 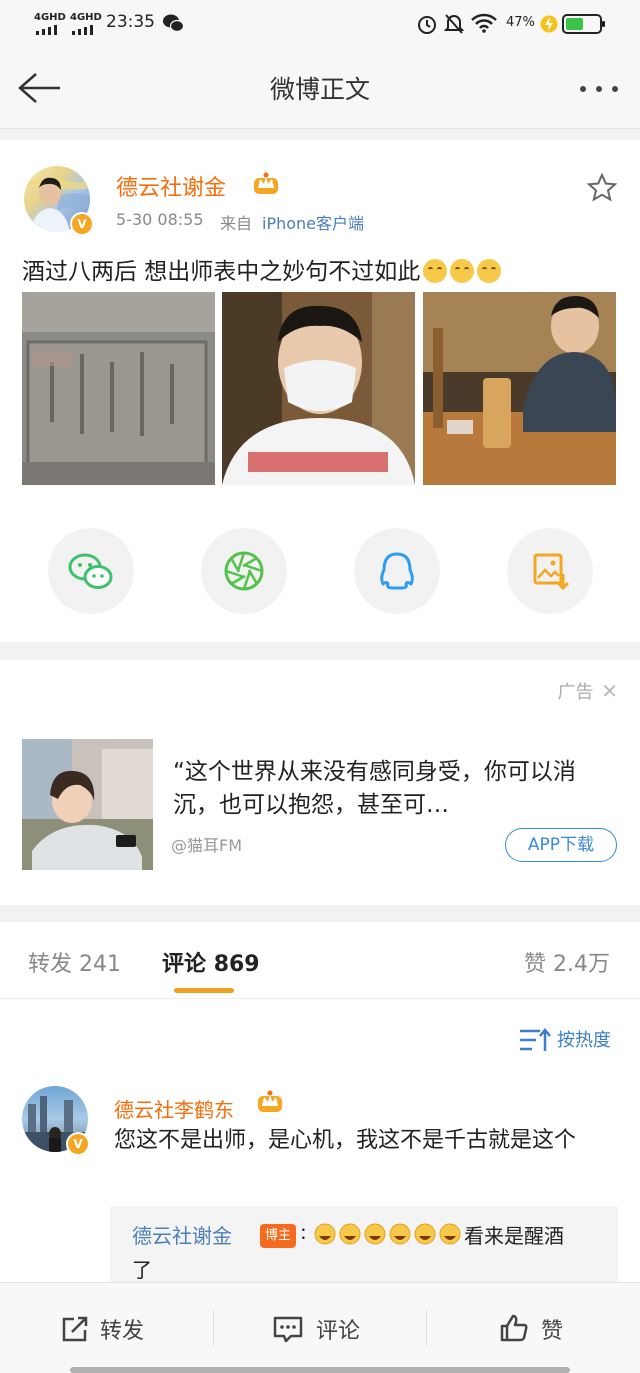 I want to click on tab-reposts: 转发 241, so click(x=74, y=962).